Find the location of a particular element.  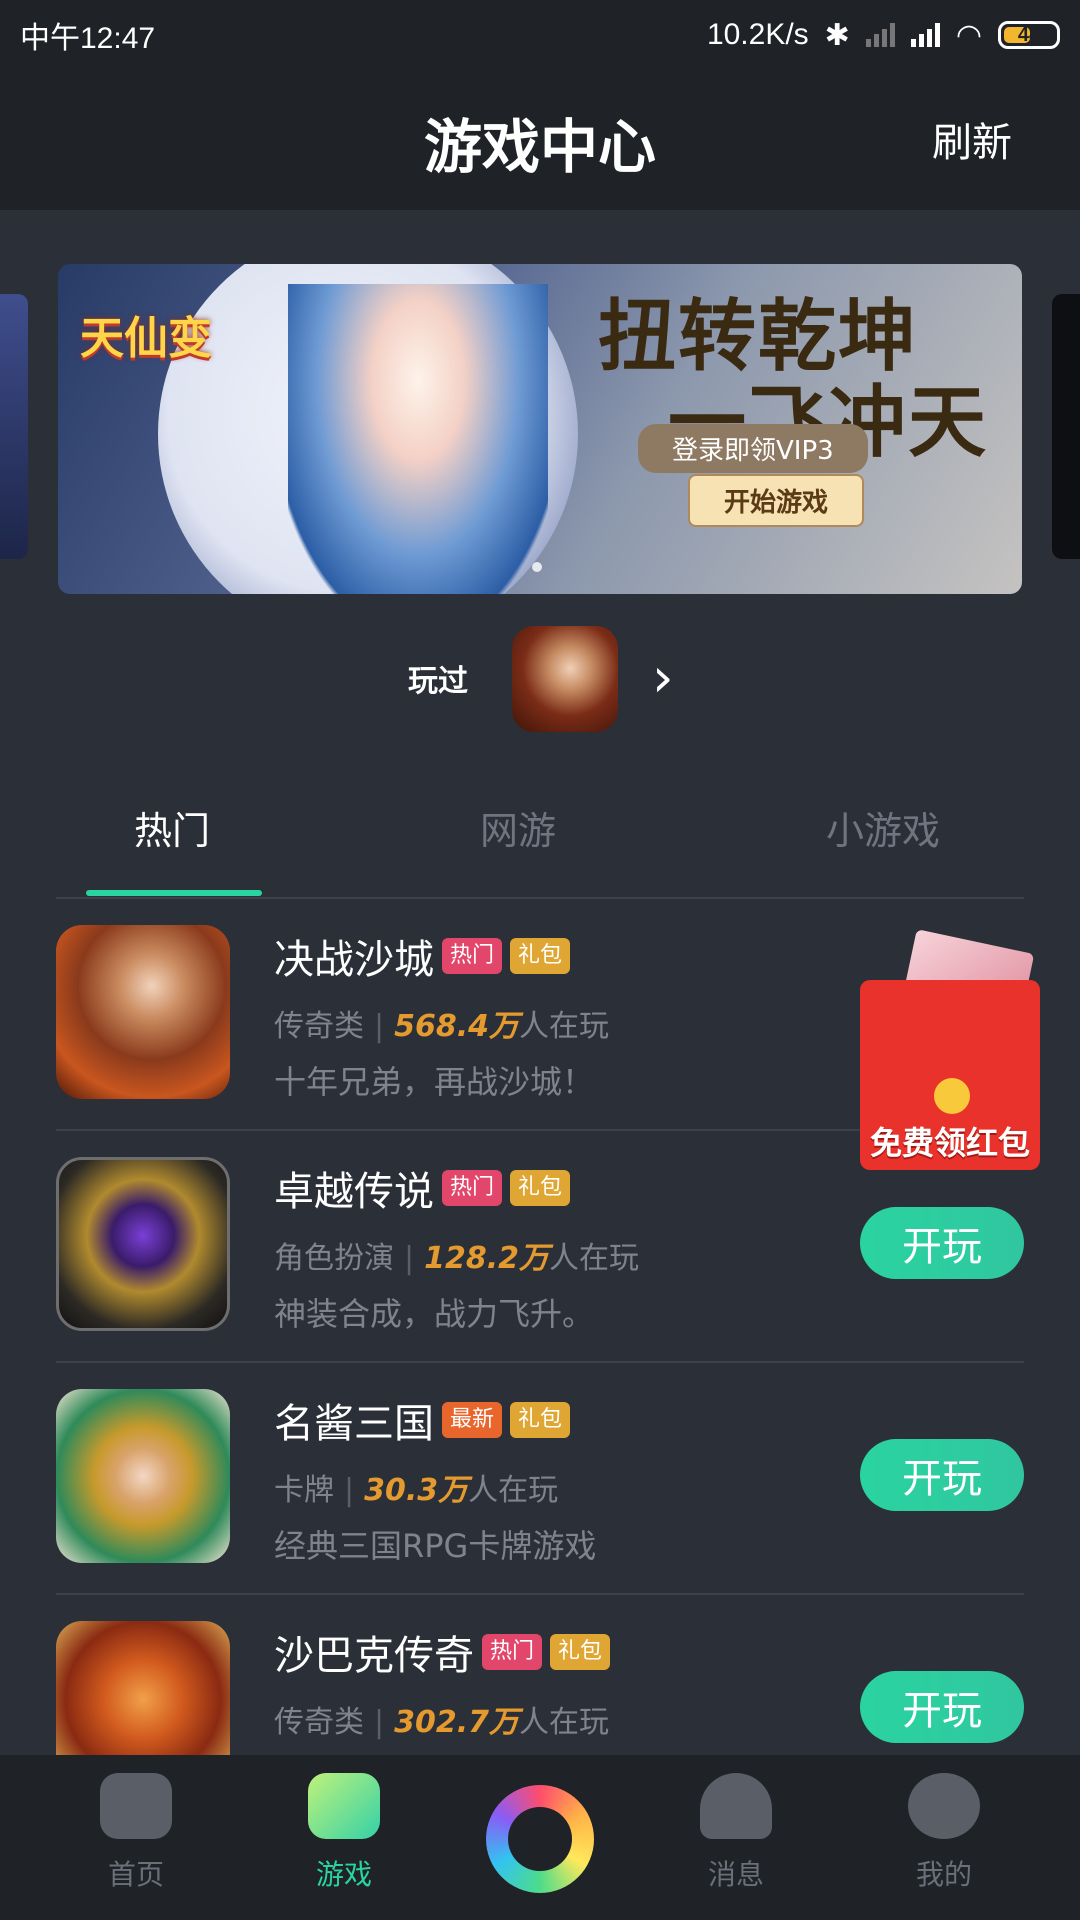

player-count: 30.3万 is located at coordinates (416, 1490).